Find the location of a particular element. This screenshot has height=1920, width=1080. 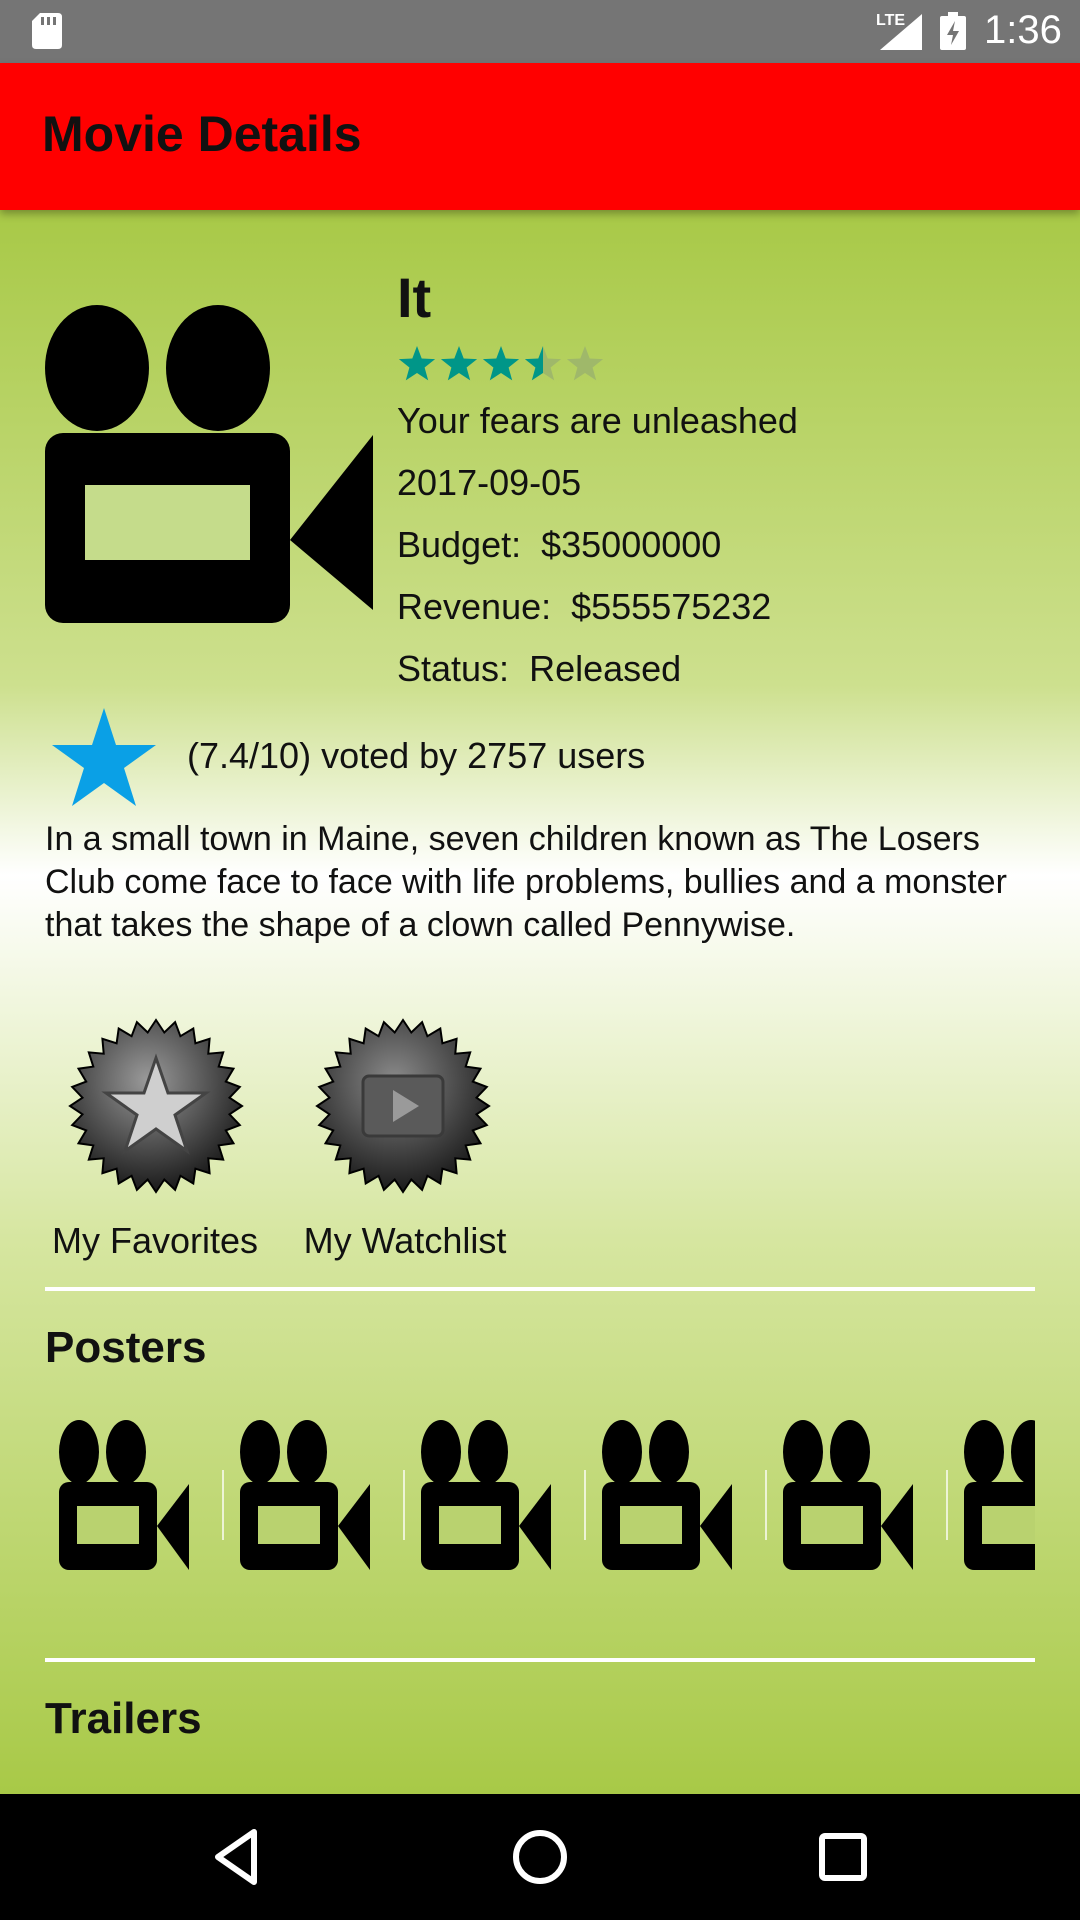

status-bar: LTE 1:36 is located at coordinates (540, 31).